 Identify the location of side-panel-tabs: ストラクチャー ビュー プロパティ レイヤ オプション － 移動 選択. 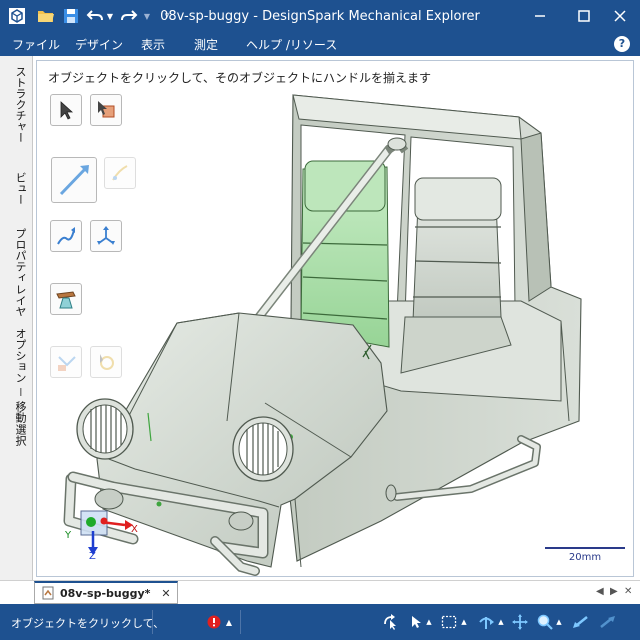
(16, 318).